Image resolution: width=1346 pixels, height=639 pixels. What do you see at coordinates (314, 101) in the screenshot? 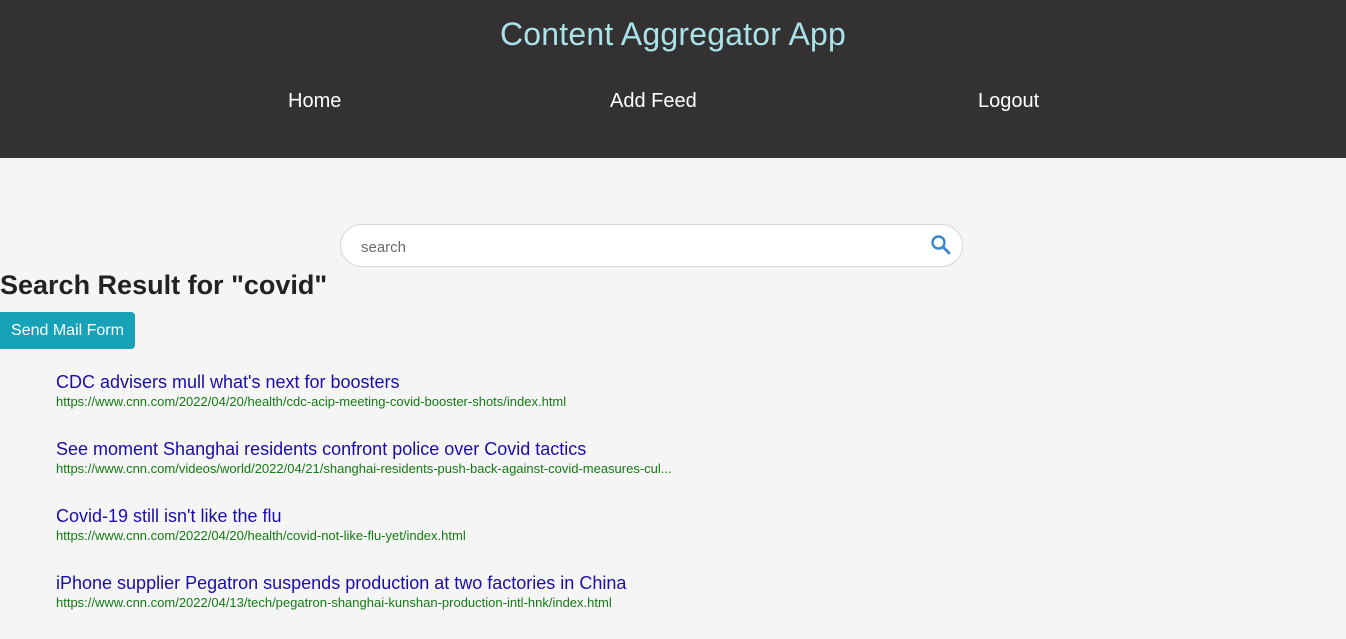
I see `nav-home-link: Home` at bounding box center [314, 101].